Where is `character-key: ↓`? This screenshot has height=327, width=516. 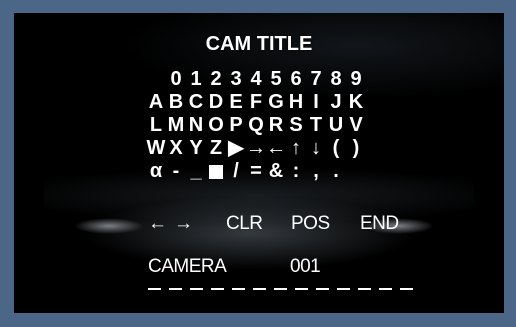 character-key: ↓ is located at coordinates (316, 148).